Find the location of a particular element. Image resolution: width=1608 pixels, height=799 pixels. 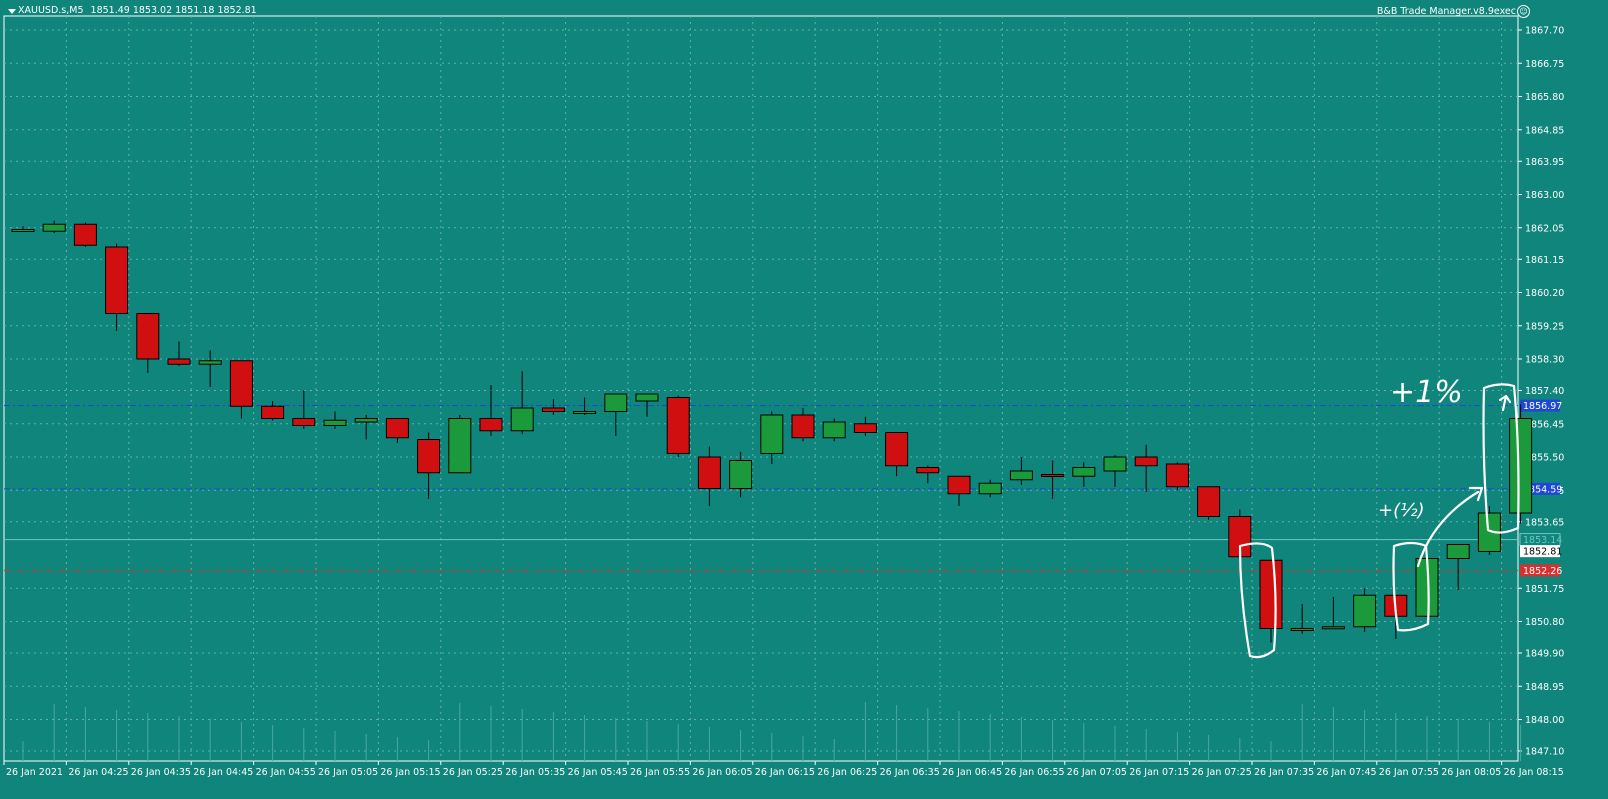

time-label: 26 Jan 06:35 is located at coordinates (910, 772).